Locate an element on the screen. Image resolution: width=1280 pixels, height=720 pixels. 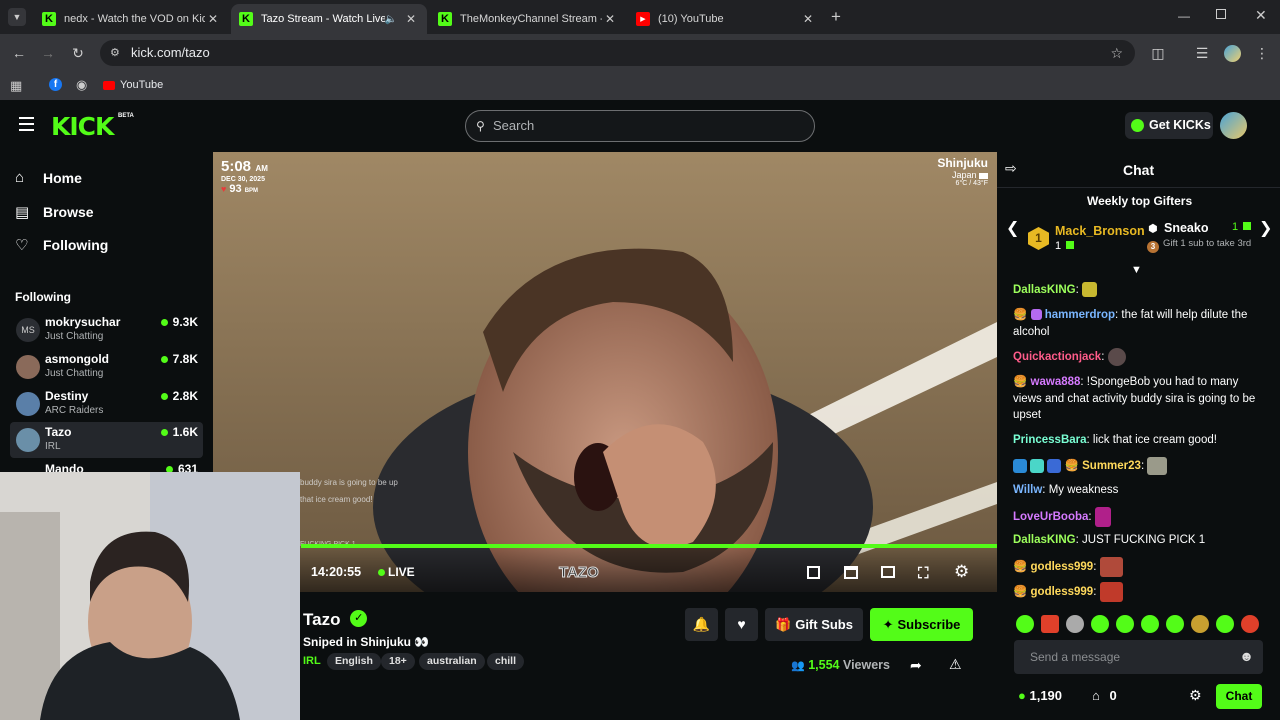
minimize-icon: — is located at coordinates (1184, 16).